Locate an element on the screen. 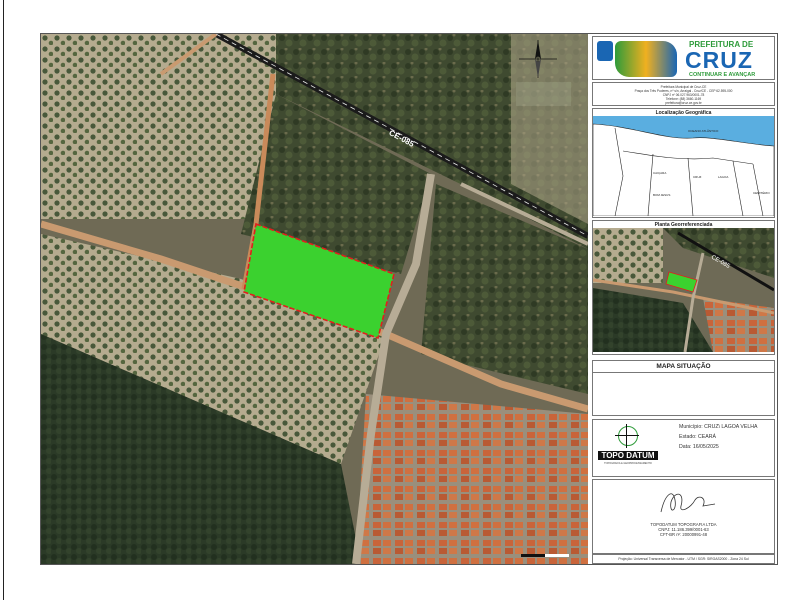  ocean-label: OCEANO ATLÂNTICO is located at coordinates (703, 130).